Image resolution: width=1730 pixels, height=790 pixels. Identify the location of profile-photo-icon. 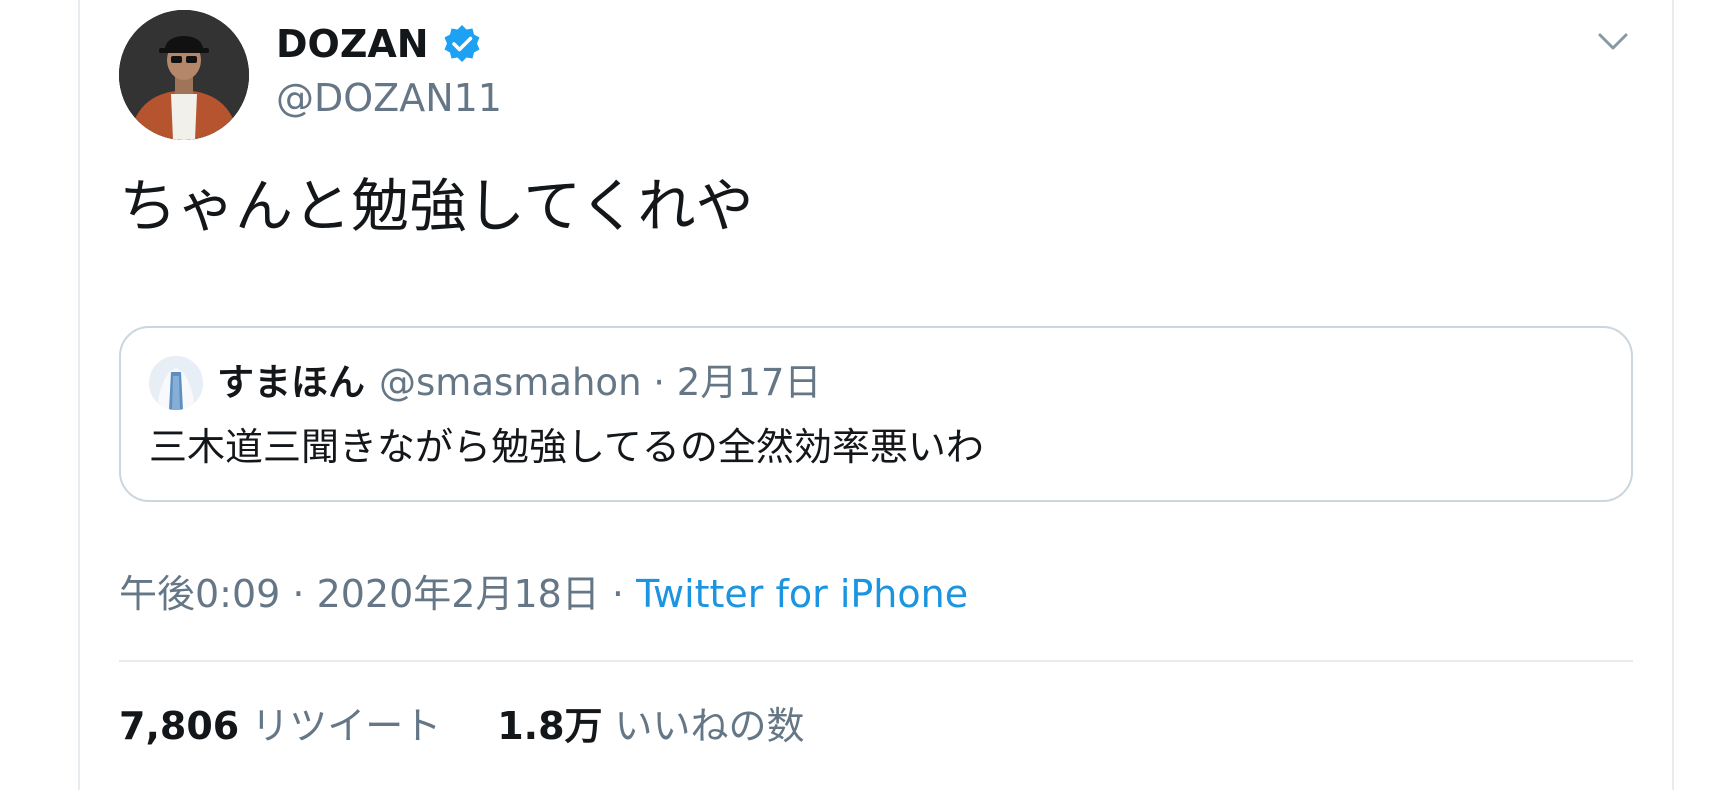
(184, 75).